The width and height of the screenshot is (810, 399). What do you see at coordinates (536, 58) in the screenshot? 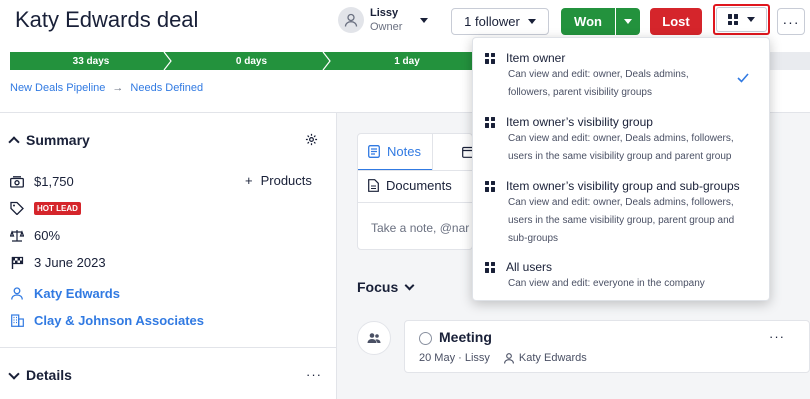
I see `option-title: Item owner` at bounding box center [536, 58].